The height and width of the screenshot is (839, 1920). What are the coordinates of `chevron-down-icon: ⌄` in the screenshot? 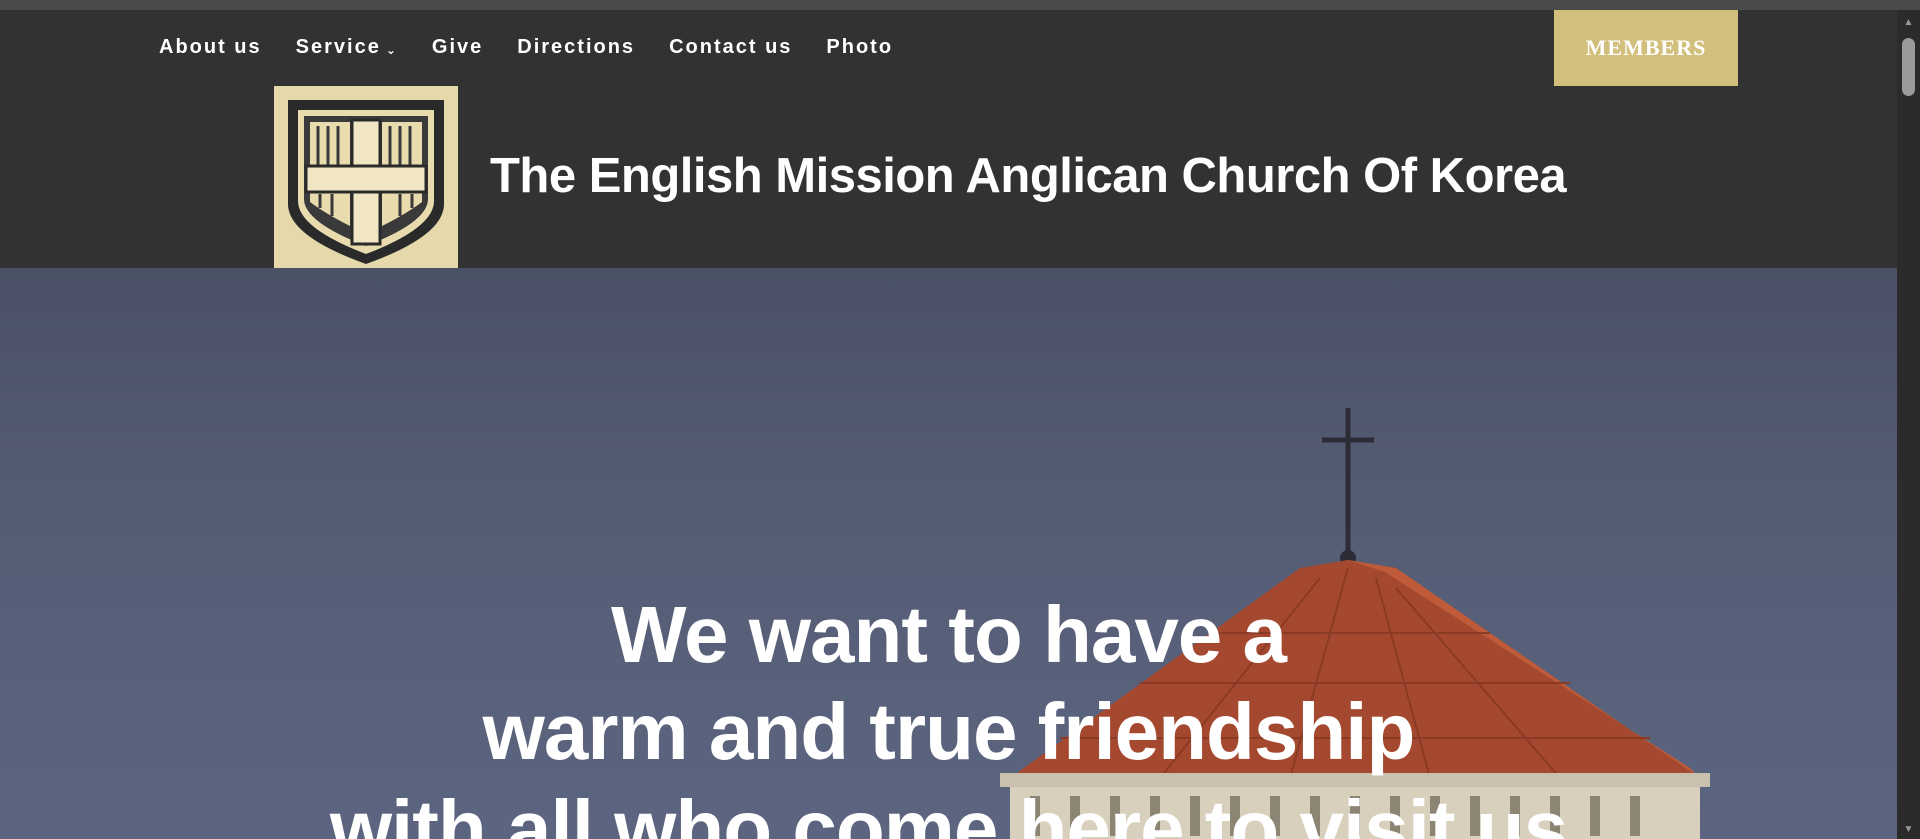 It's located at (391, 49).